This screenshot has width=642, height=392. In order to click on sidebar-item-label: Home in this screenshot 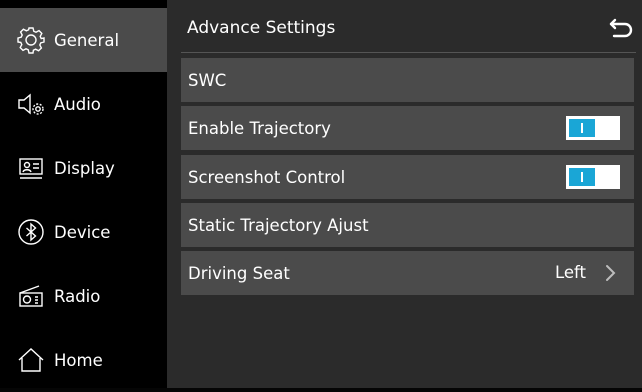, I will do `click(78, 360)`.